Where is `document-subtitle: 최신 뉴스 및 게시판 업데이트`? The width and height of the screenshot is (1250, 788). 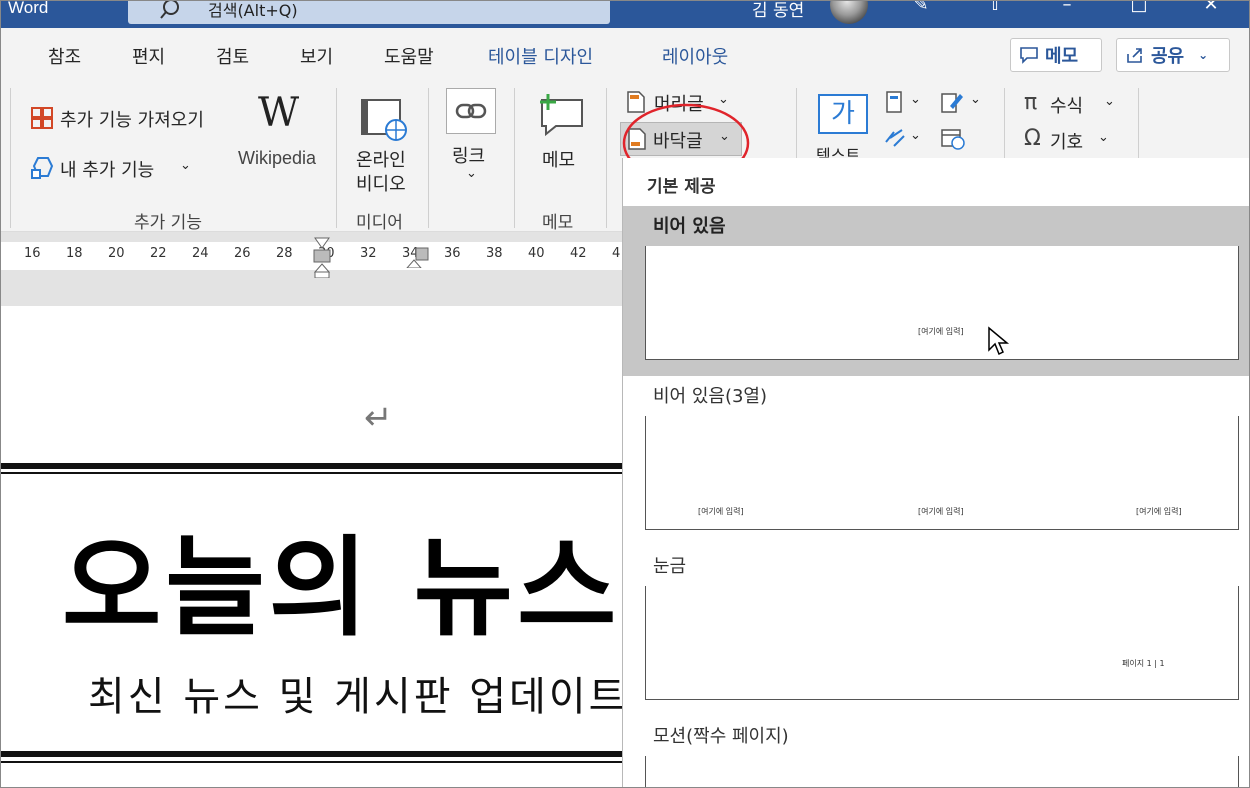 document-subtitle: 최신 뉴스 및 게시판 업데이트 is located at coordinates (358, 693).